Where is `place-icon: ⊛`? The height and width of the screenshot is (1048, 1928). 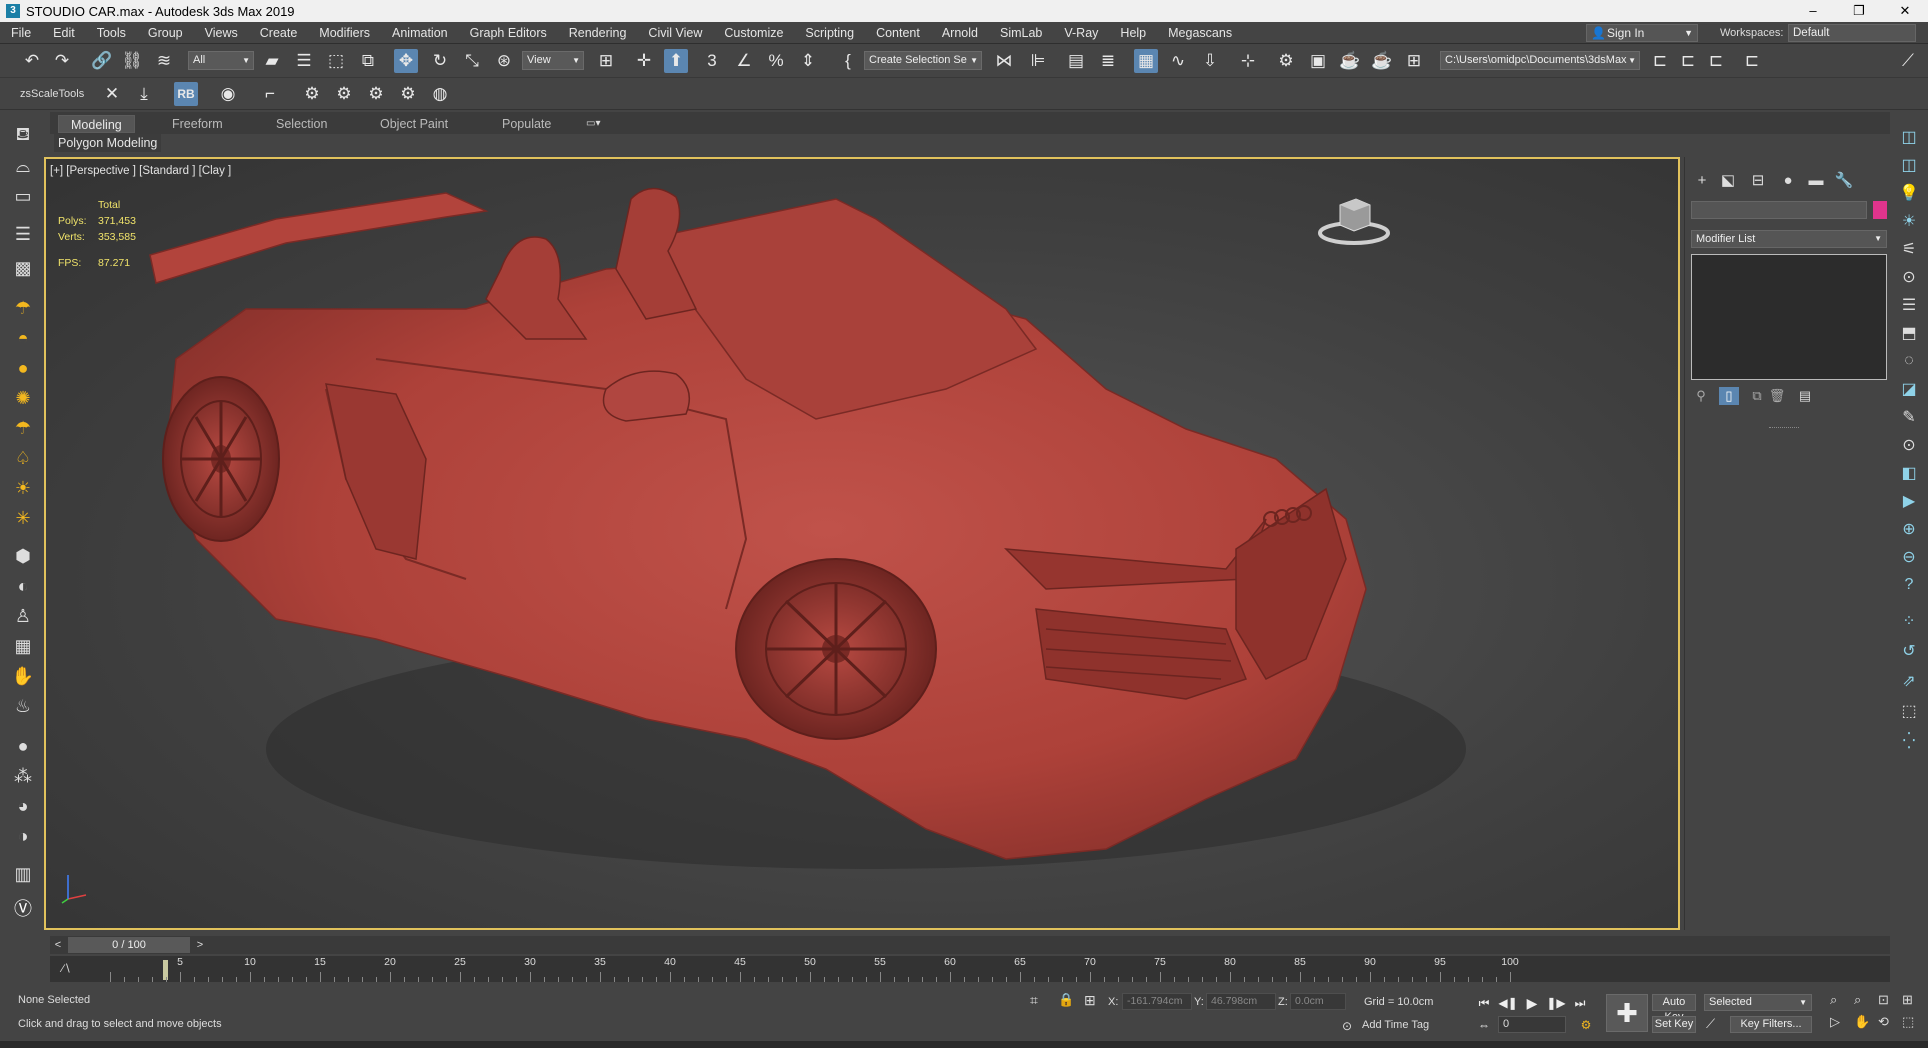
place-icon: ⊛ is located at coordinates (504, 61).